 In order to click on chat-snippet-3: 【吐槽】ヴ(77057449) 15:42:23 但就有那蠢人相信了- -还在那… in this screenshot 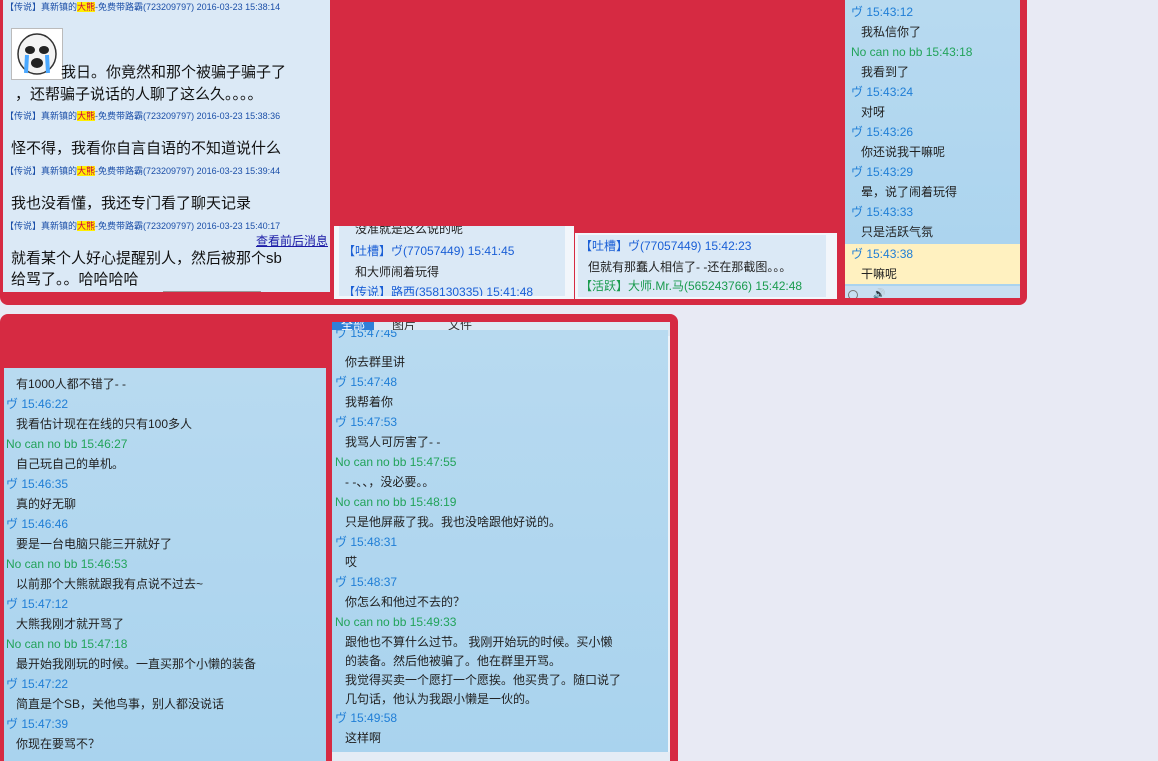, I will do `click(706, 266)`.